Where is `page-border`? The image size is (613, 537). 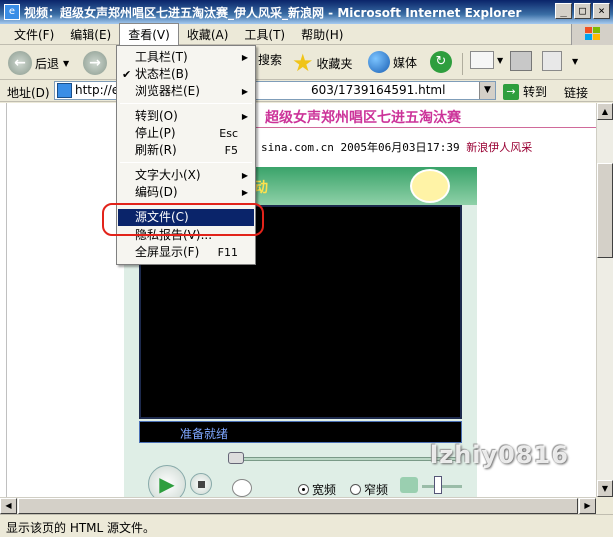 page-border is located at coordinates (6, 300).